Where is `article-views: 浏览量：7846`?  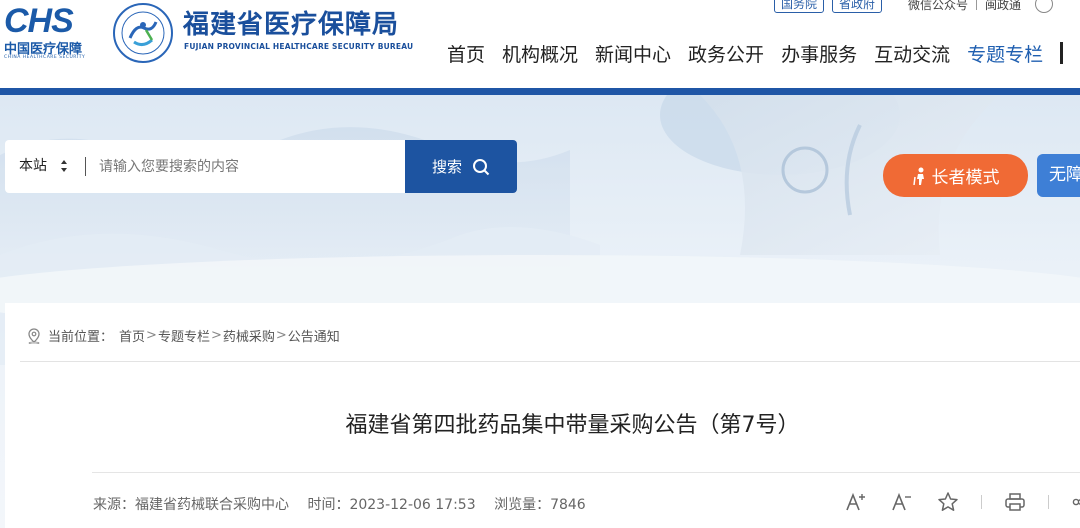 article-views: 浏览量：7846 is located at coordinates (540, 505).